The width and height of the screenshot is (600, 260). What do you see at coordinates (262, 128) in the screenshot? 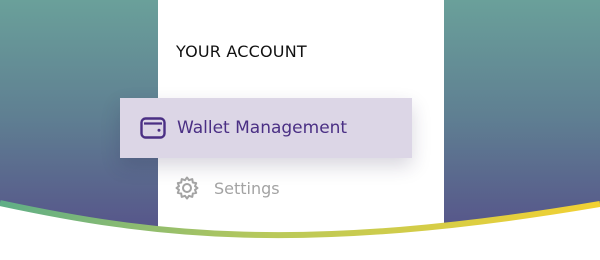
I see `menu-item-label: Wallet Management` at bounding box center [262, 128].